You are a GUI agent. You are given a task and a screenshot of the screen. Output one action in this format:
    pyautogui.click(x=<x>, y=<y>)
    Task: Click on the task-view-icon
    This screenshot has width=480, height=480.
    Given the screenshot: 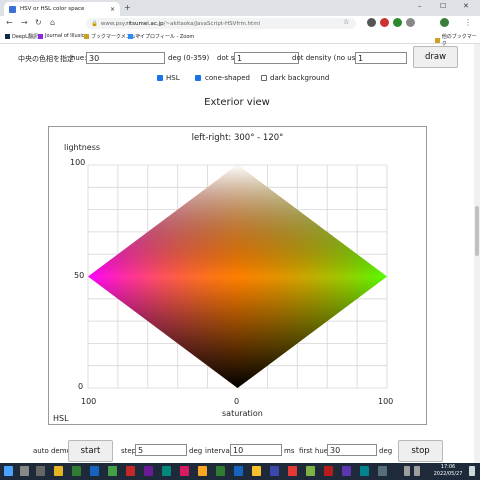 What is the action you would take?
    pyautogui.click(x=40, y=471)
    